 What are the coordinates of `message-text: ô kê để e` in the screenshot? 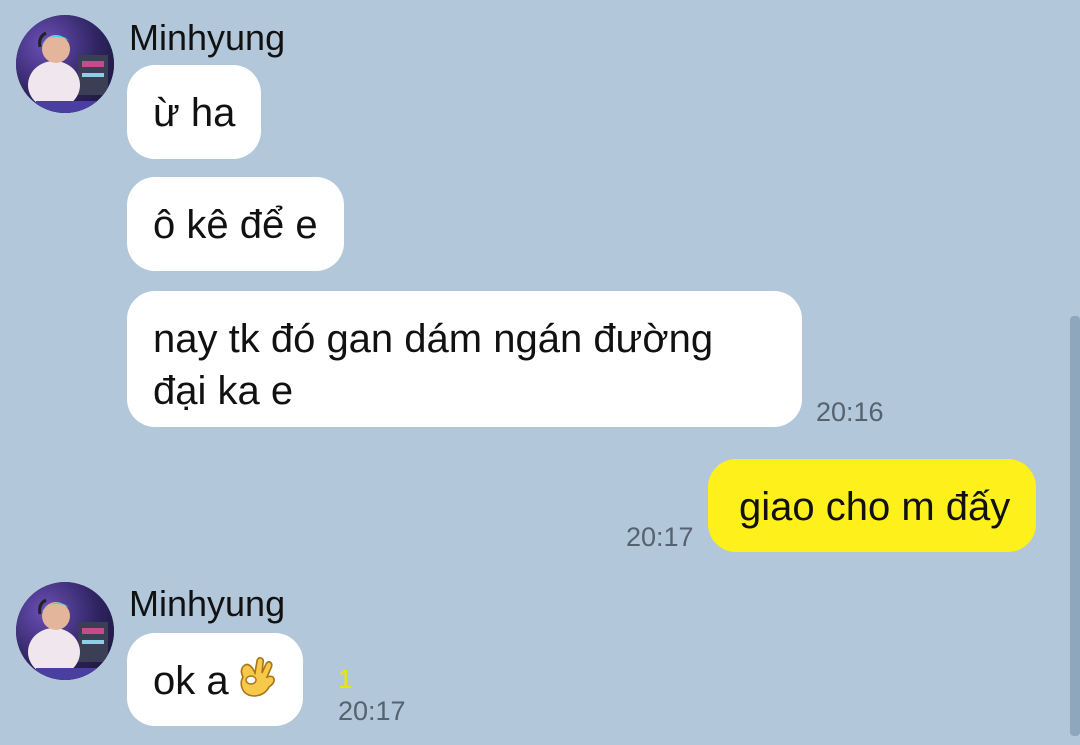 It's located at (235, 225).